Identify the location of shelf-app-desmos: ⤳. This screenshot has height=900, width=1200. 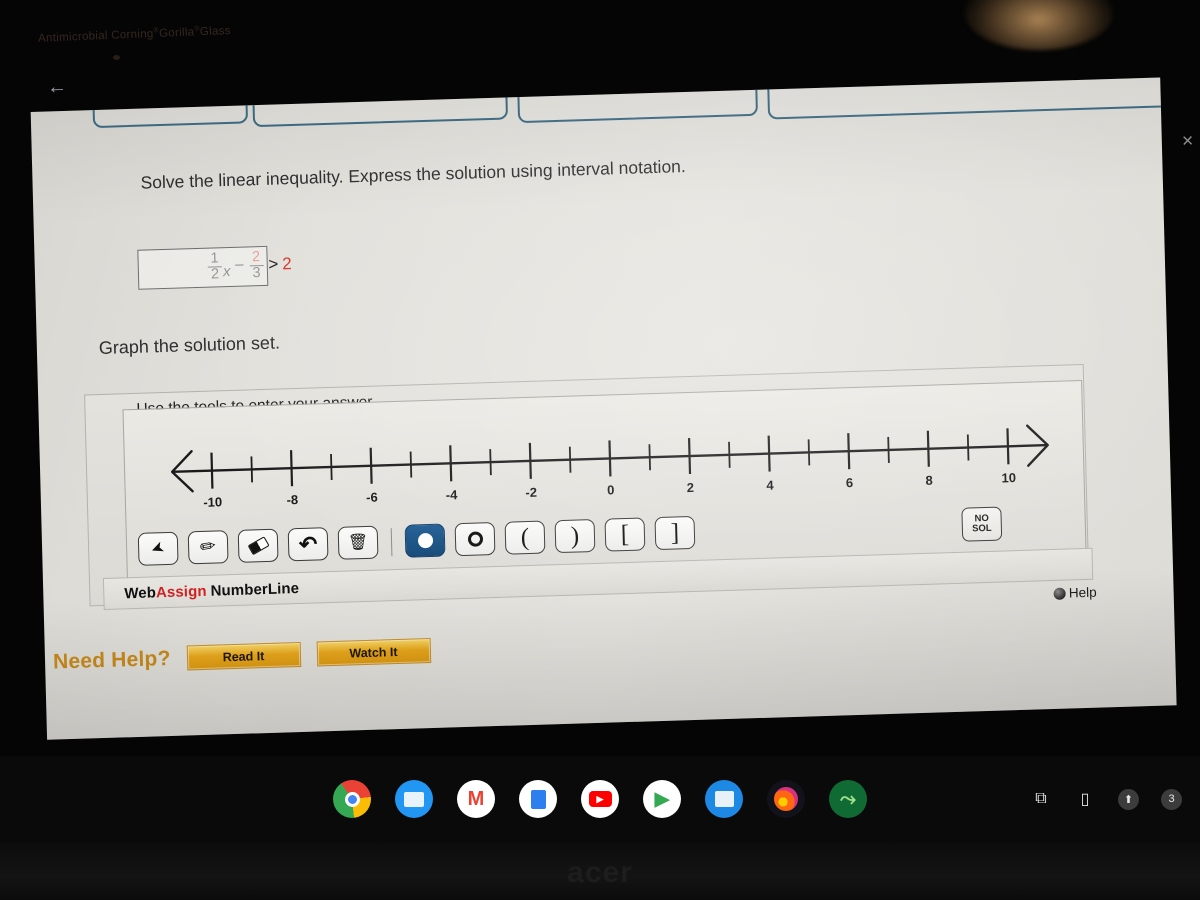
(848, 799).